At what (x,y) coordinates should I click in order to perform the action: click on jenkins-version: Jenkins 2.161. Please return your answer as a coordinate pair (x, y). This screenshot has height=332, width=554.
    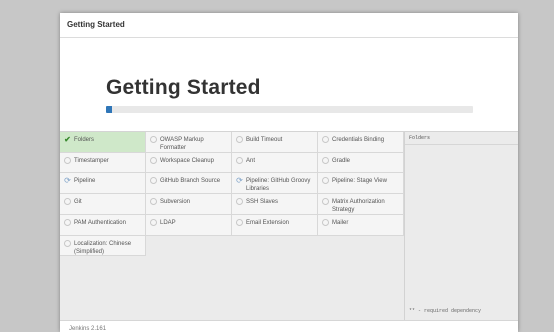
    Looking at the image, I should click on (88, 329).